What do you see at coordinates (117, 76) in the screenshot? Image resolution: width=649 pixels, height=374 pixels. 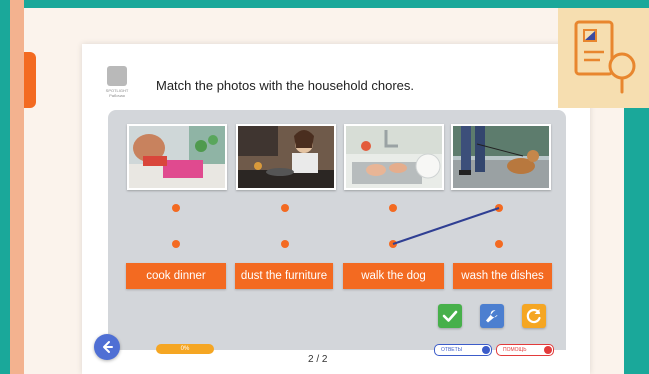 I see `logo-icon` at bounding box center [117, 76].